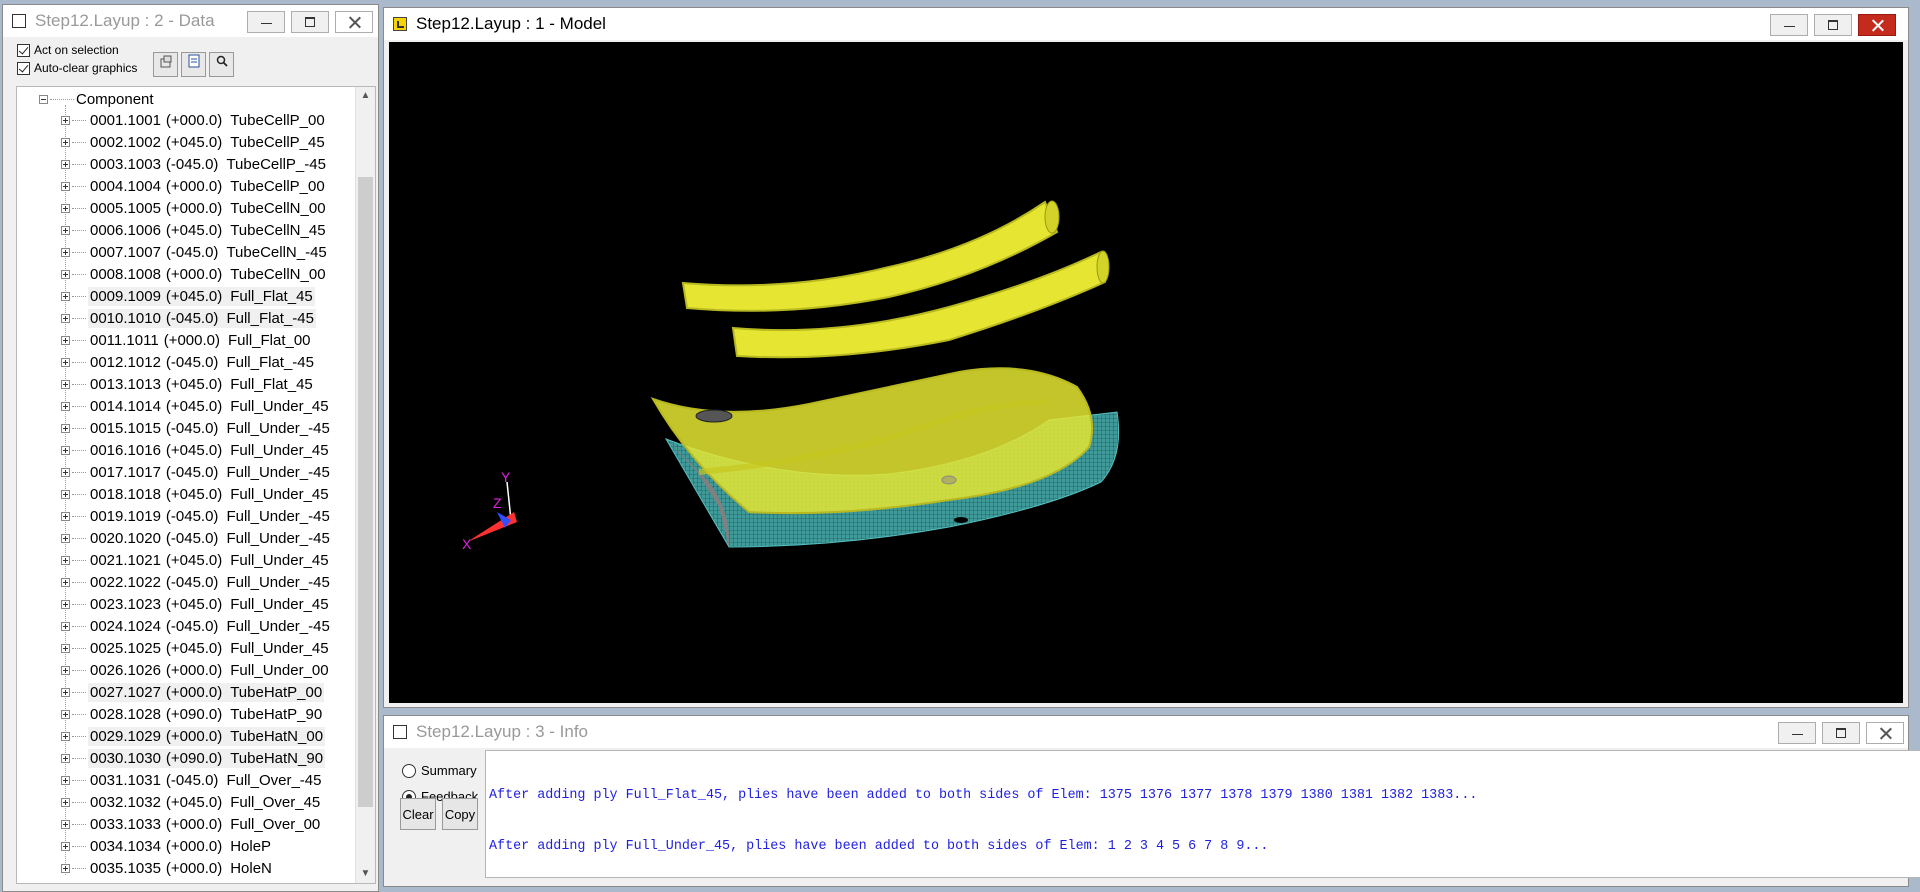 This screenshot has height=892, width=1920. Describe the element at coordinates (96, 99) in the screenshot. I see `tree-root: Component` at that location.